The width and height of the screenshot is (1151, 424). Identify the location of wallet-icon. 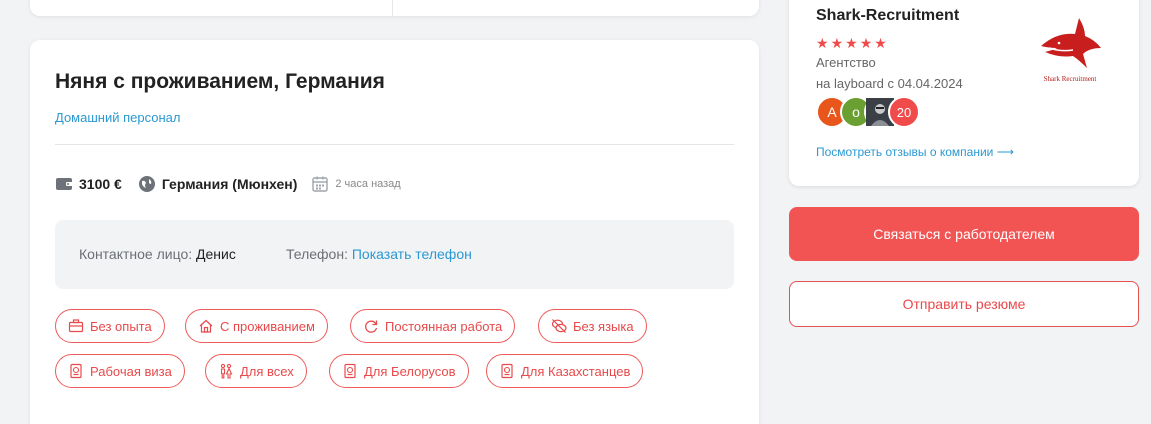
(64, 184).